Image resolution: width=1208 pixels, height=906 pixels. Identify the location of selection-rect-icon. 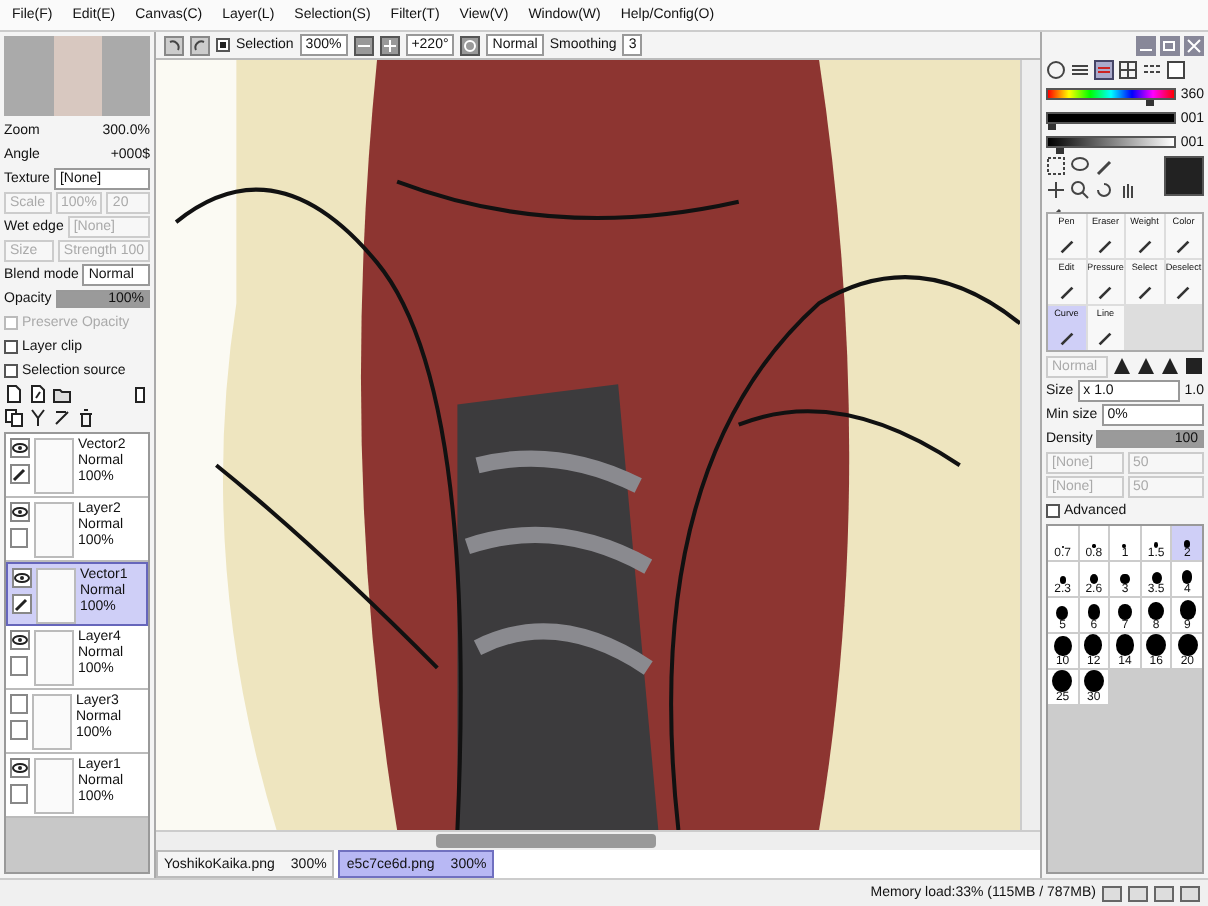
(1056, 166).